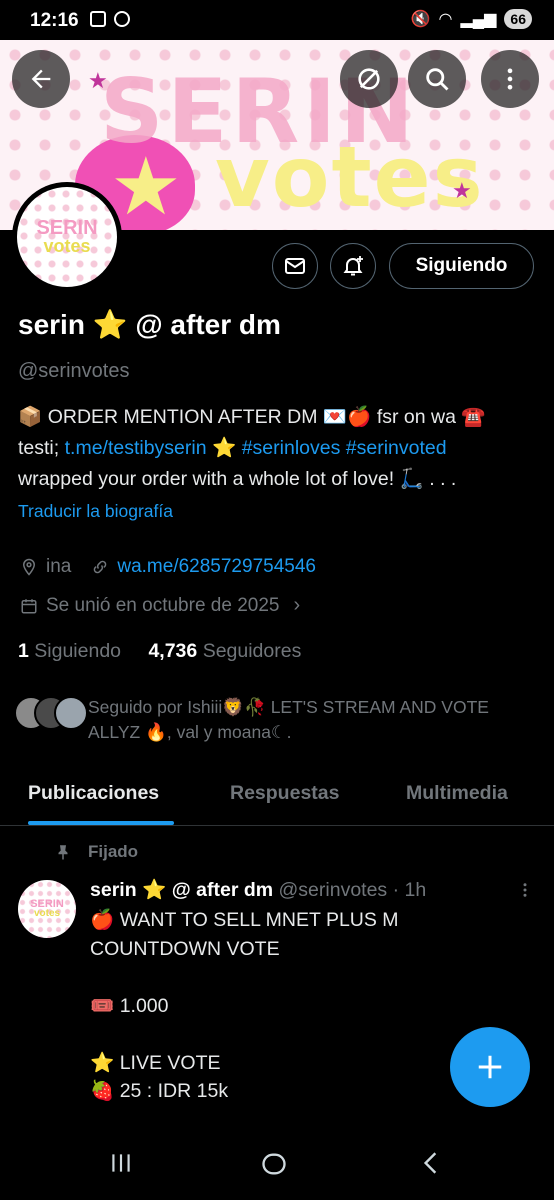 This screenshot has height=1200, width=554. I want to click on followers-count: 4,736, so click(173, 651).